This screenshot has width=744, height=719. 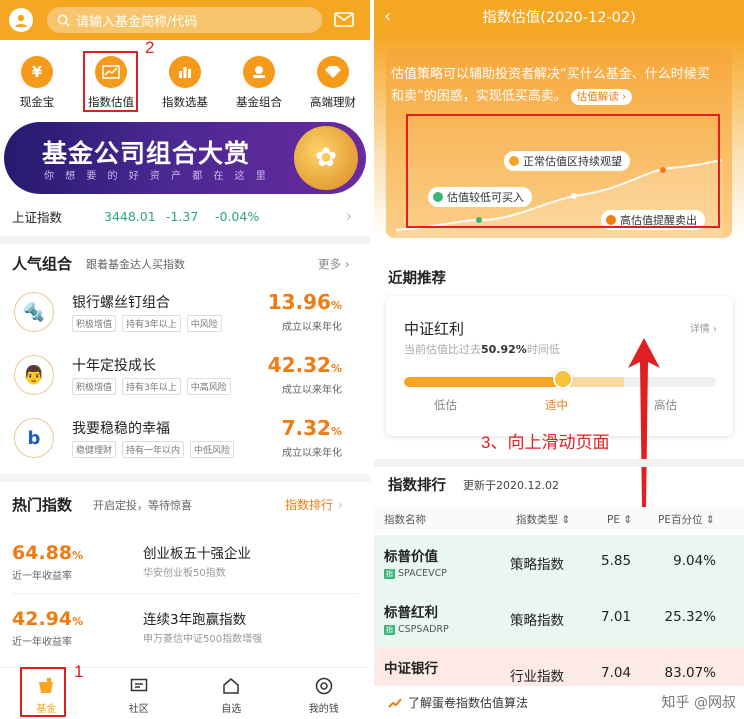 What do you see at coordinates (185, 439) in the screenshot?
I see `portfolio-item: b 我要稳稳的幸福 稳健理财 持有一年以内 中低风险 7.32% 成立以来年化` at bounding box center [185, 439].